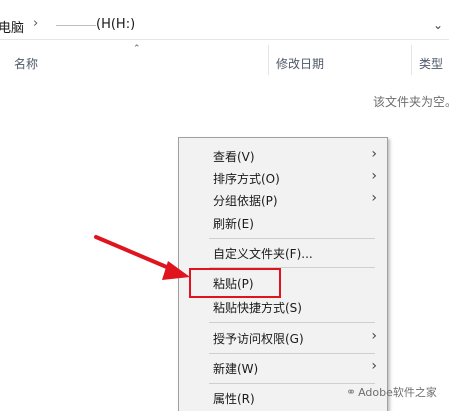  What do you see at coordinates (26, 63) in the screenshot?
I see `column-header-name: 名称` at bounding box center [26, 63].